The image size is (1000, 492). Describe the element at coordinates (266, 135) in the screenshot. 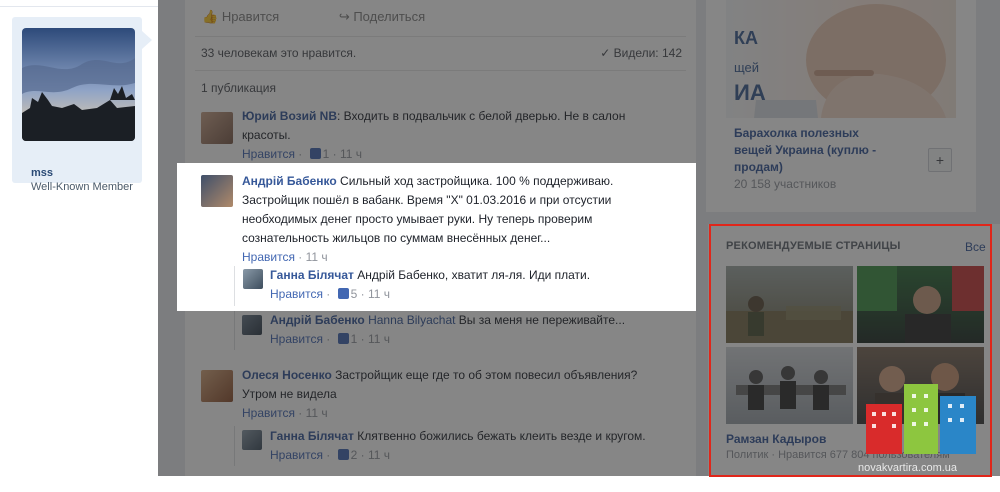

I see `comment-text: красоты.` at that location.